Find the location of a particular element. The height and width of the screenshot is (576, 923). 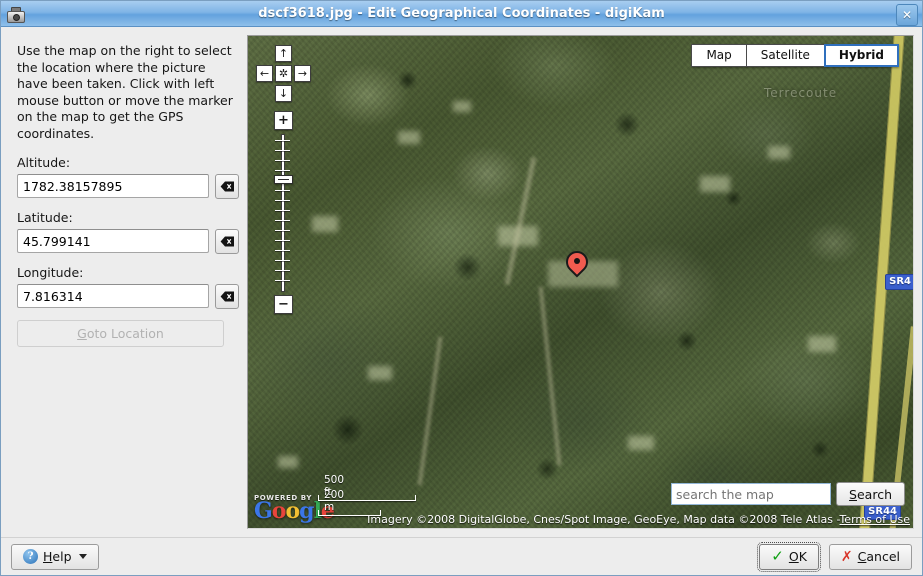

clear-longitude-icon is located at coordinates (227, 296).